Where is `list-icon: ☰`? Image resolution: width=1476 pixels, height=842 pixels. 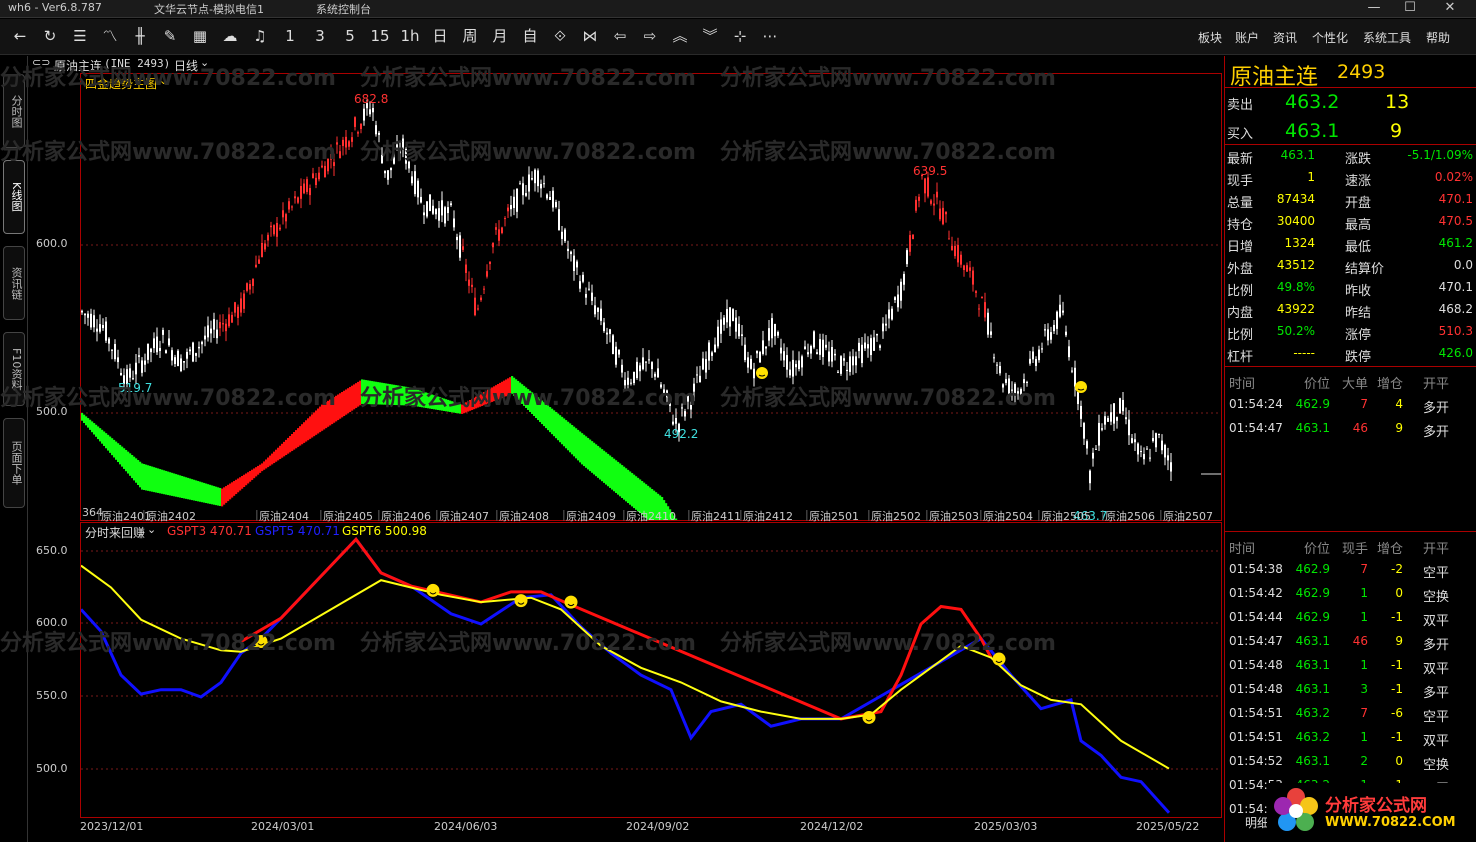 list-icon: ☰ is located at coordinates (80, 36).